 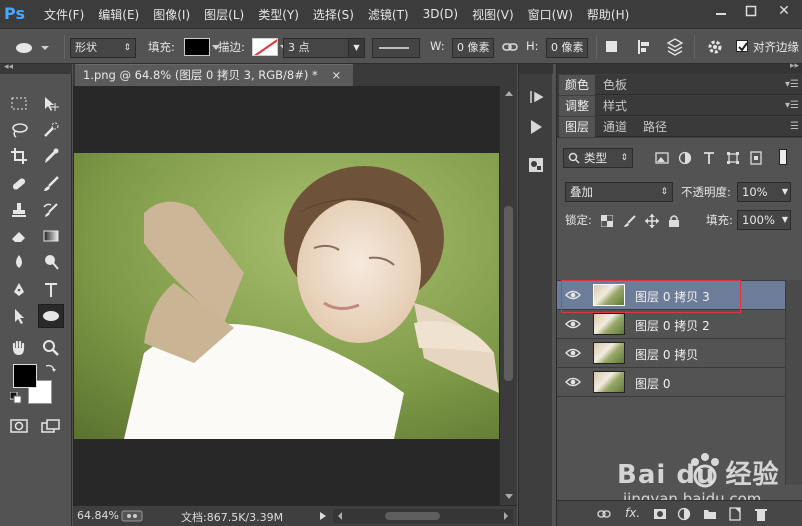 What do you see at coordinates (333, 14) in the screenshot?
I see `menu-select: 选择(S)` at bounding box center [333, 14].